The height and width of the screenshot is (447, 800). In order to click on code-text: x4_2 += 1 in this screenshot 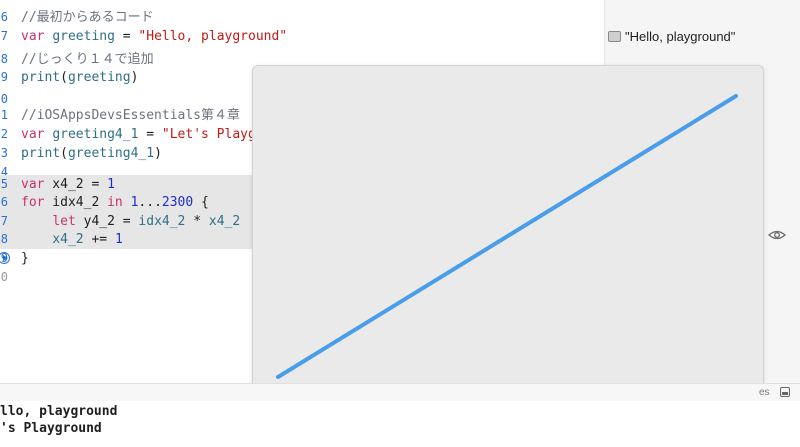, I will do `click(87, 239)`.